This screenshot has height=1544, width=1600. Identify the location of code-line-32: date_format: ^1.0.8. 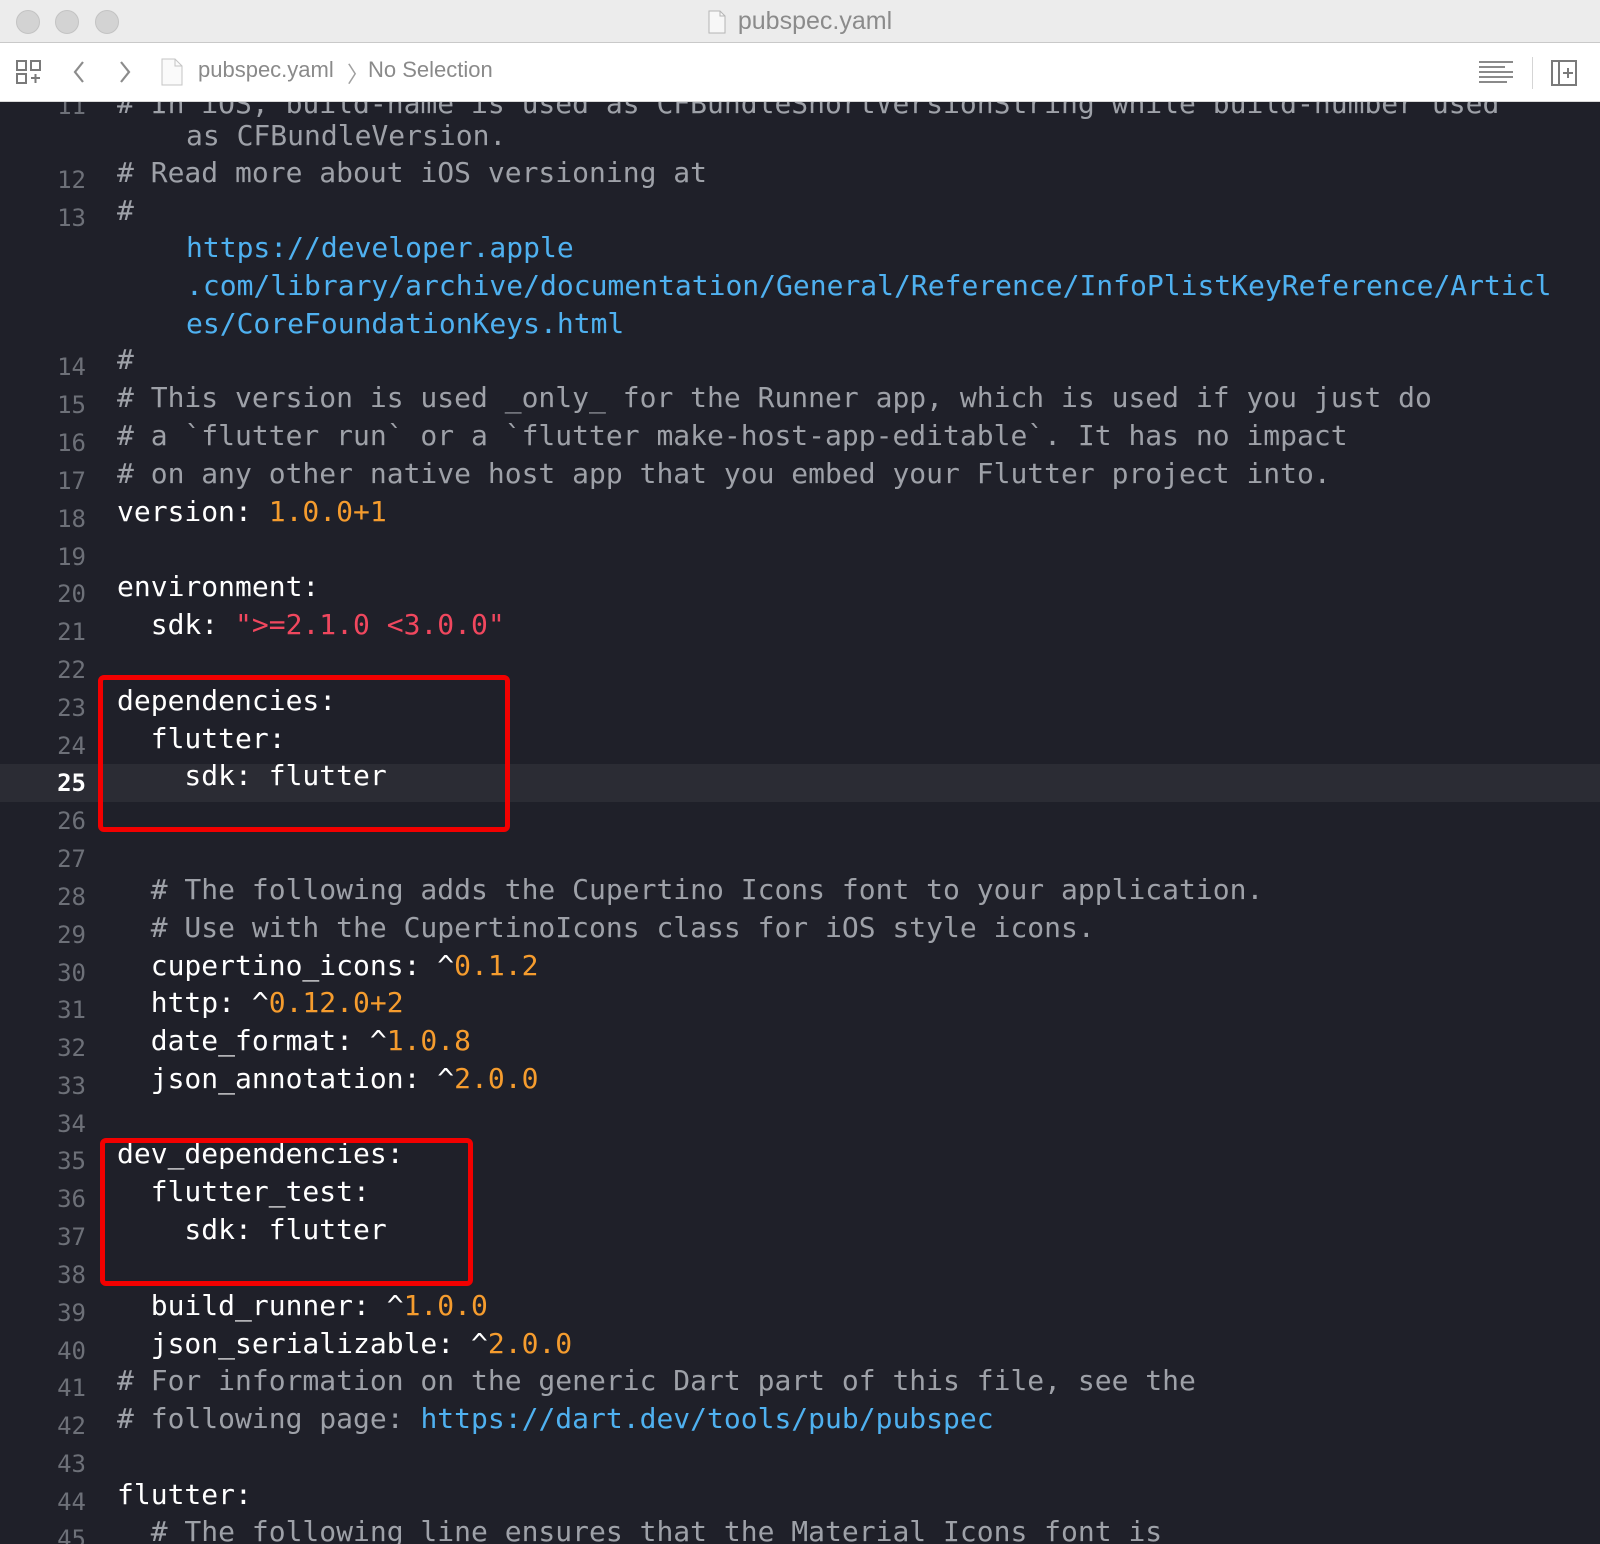
(294, 1040).